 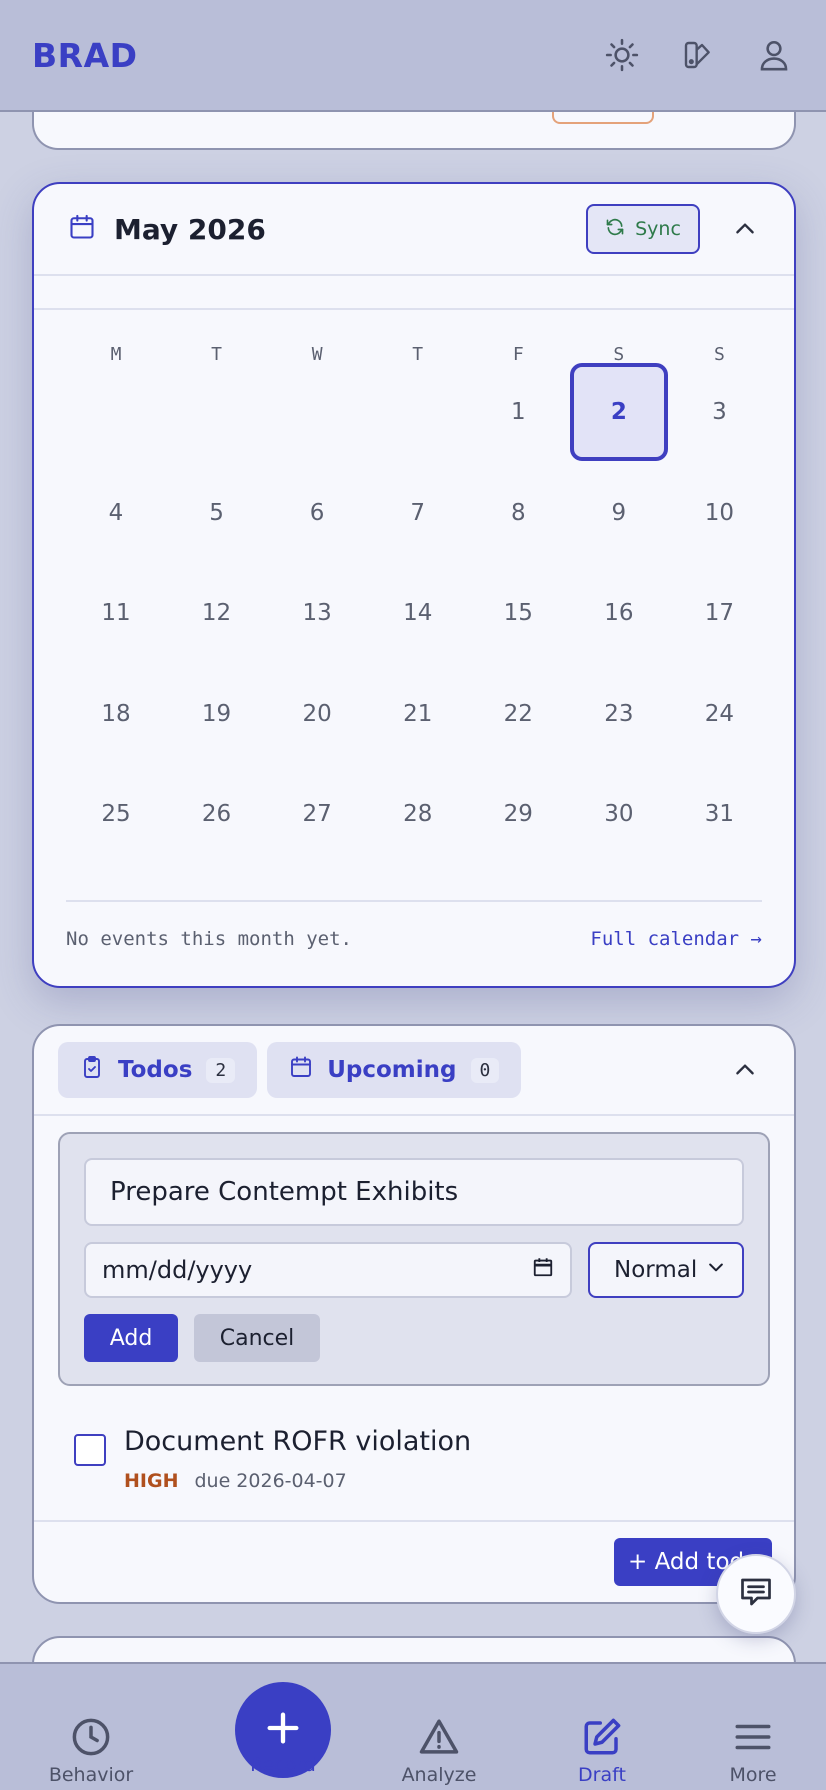 I want to click on clock-icon, so click(x=91, y=1725).